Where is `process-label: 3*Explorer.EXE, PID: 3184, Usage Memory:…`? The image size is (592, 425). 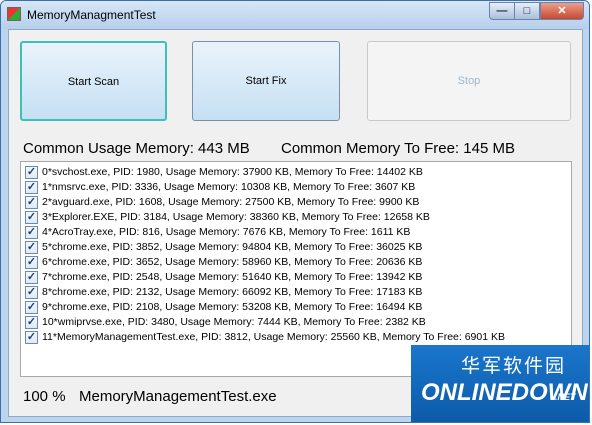
process-label: 3*Explorer.EXE, PID: 3184, Usage Memory:… is located at coordinates (236, 217).